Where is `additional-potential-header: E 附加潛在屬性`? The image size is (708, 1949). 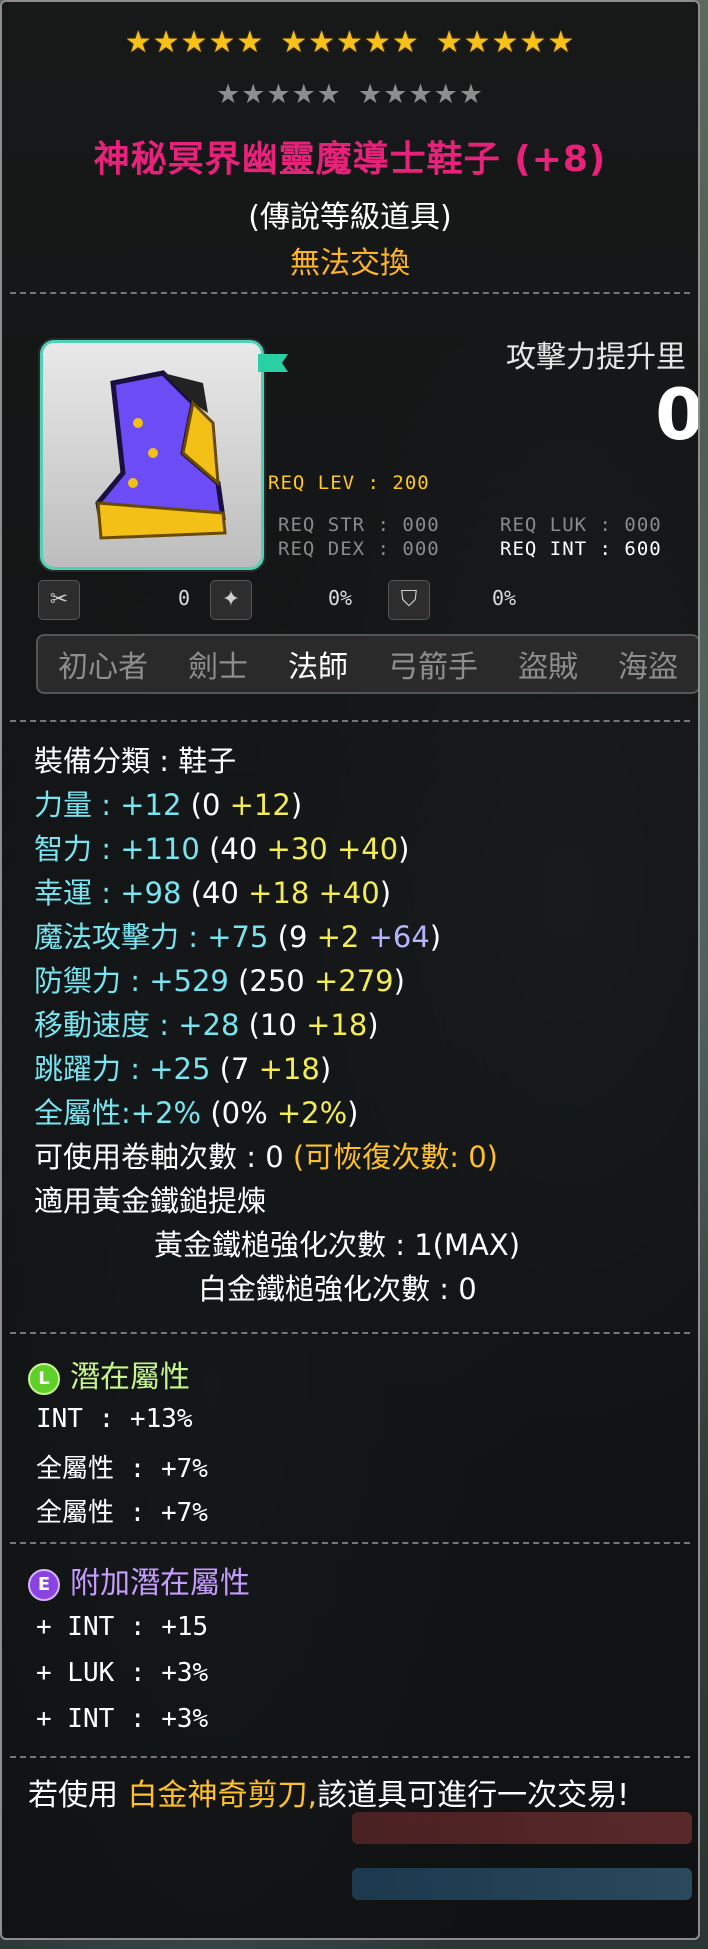
additional-potential-header: E 附加潛在屬性 is located at coordinates (139, 1580).